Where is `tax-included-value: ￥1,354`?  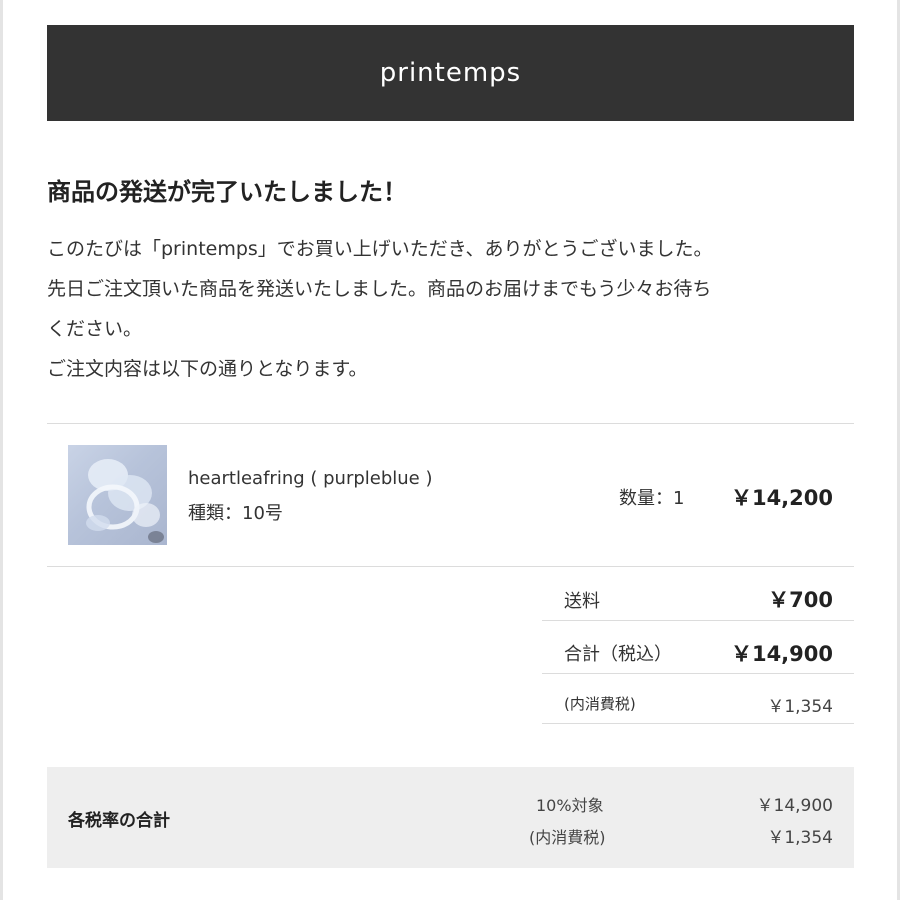 tax-included-value: ￥1,354 is located at coordinates (800, 838).